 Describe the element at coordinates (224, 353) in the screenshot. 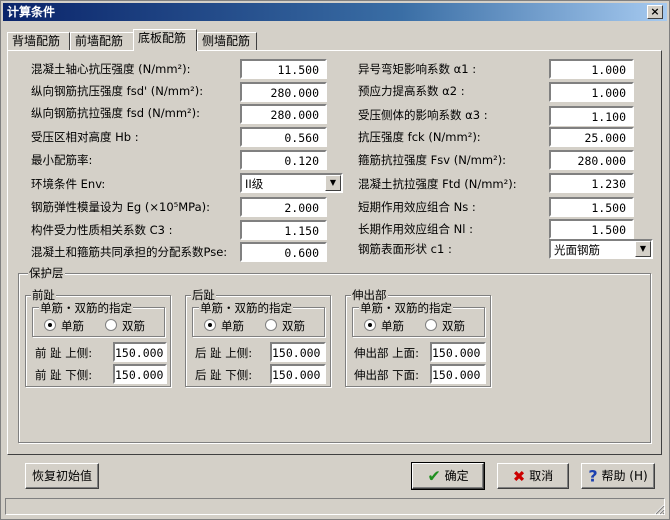

I see `rear-toe-top-label: 后 趾 上侧:` at that location.